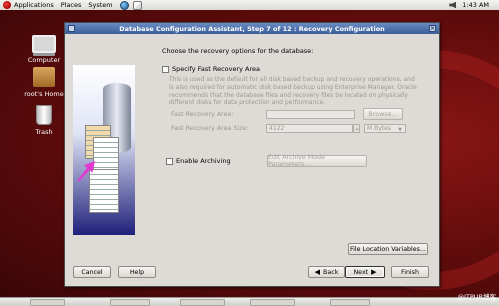 The image size is (499, 306). Describe the element at coordinates (317, 272) in the screenshot. I see `chevron-left-icon: ◀` at that location.